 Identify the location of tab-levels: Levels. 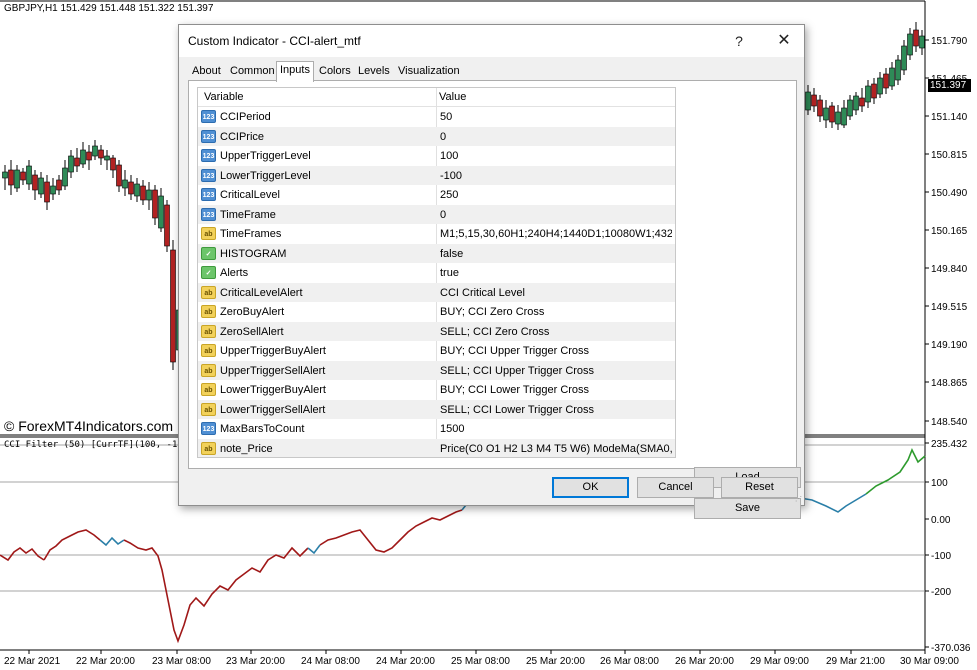
(374, 72).